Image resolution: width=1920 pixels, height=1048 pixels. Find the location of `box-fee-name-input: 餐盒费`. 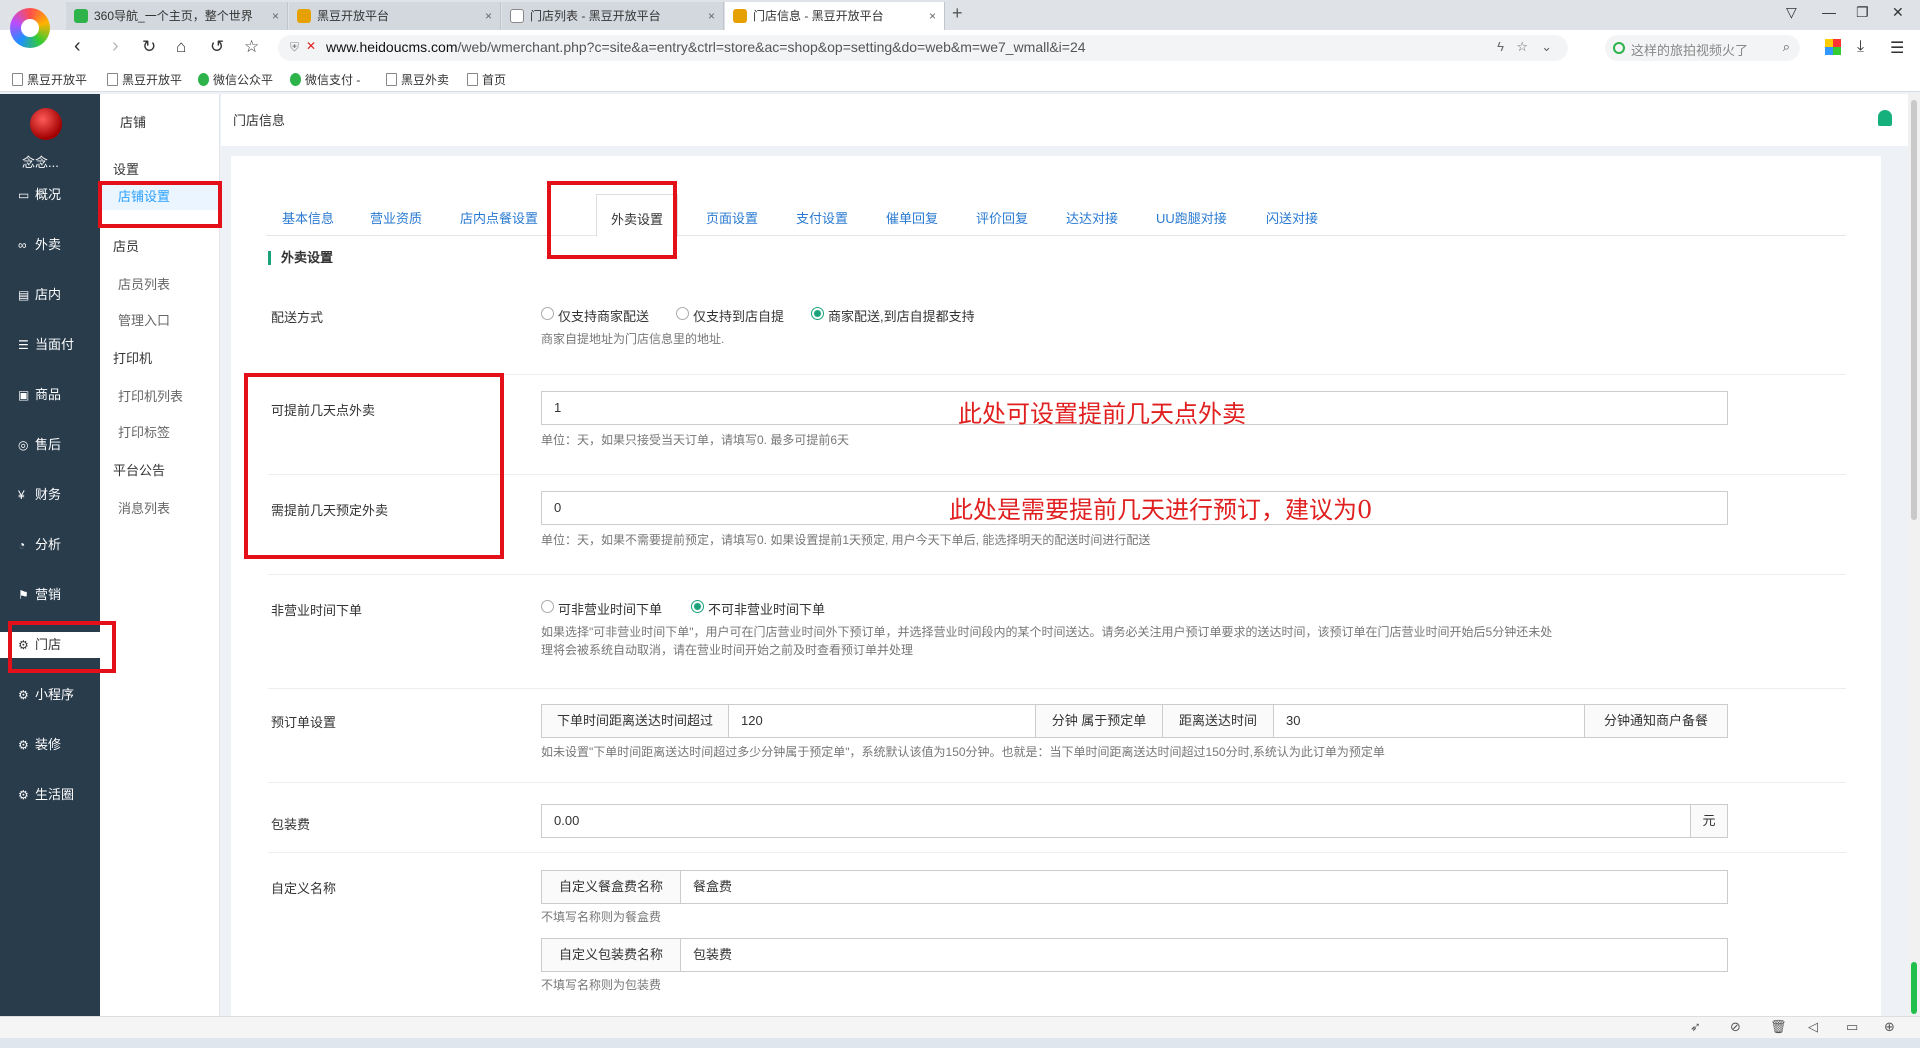

box-fee-name-input: 餐盒费 is located at coordinates (1204, 887).